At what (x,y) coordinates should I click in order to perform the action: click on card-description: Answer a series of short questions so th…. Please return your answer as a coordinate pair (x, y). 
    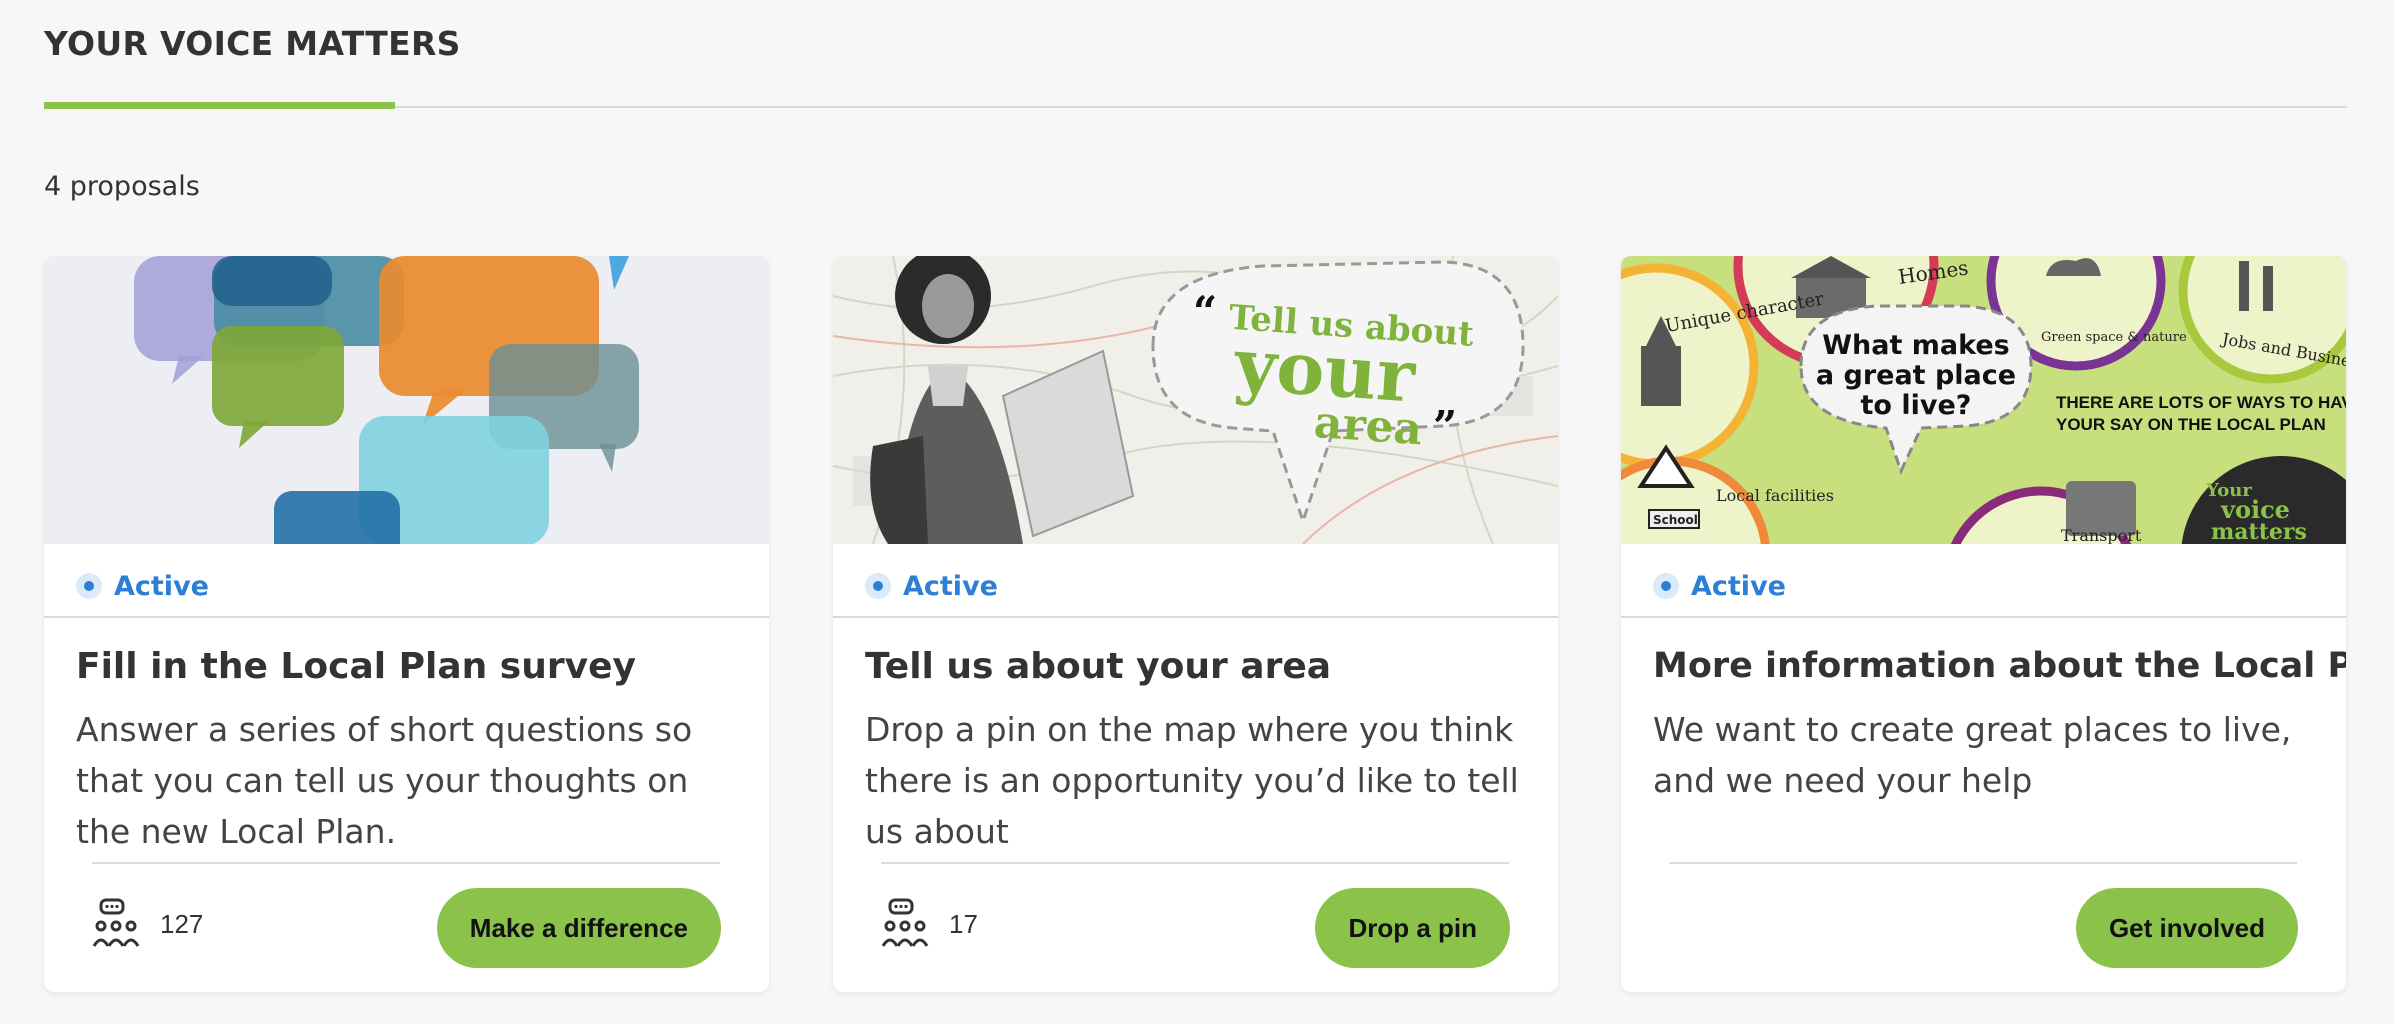
    Looking at the image, I should click on (384, 780).